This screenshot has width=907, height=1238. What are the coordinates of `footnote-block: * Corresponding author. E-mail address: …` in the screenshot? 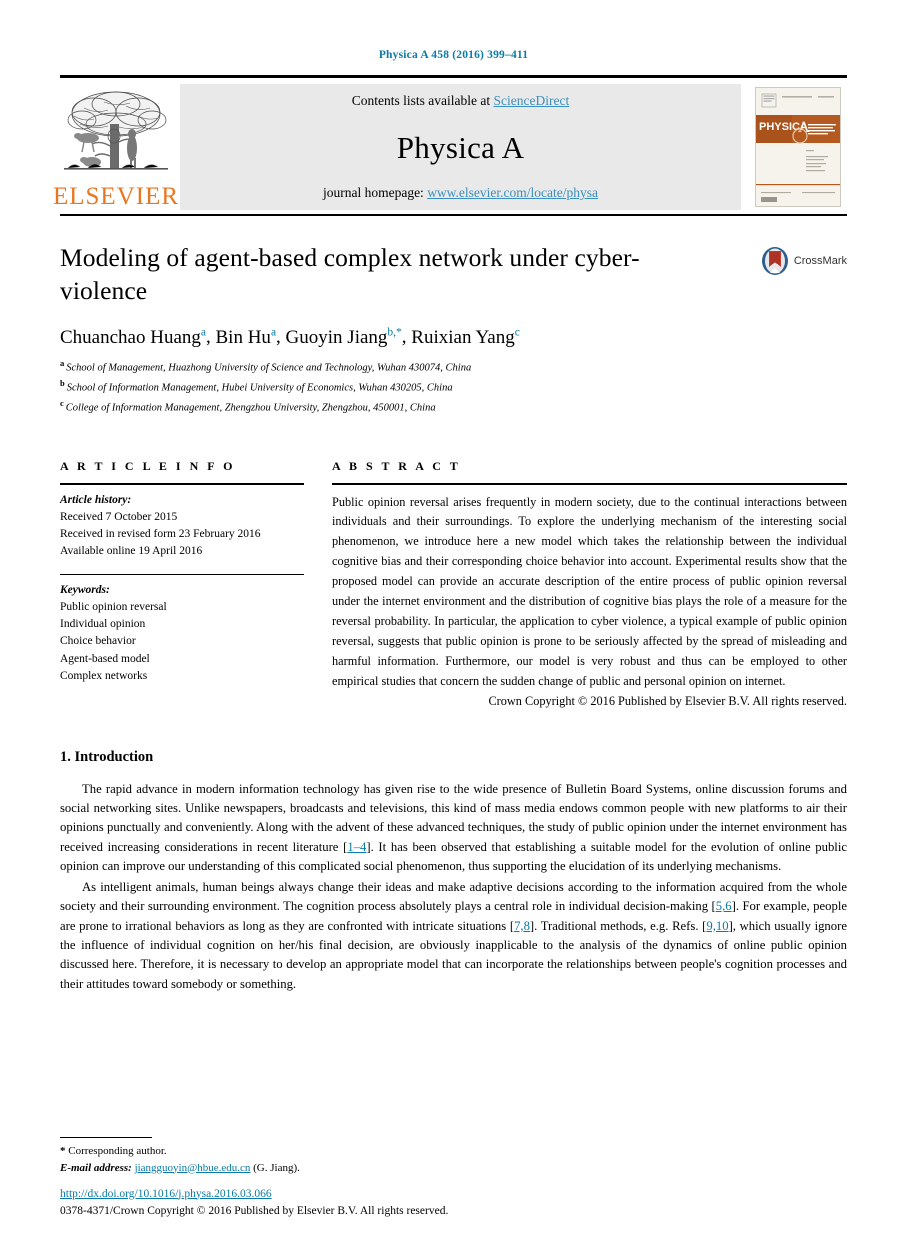 It's located at (310, 1156).